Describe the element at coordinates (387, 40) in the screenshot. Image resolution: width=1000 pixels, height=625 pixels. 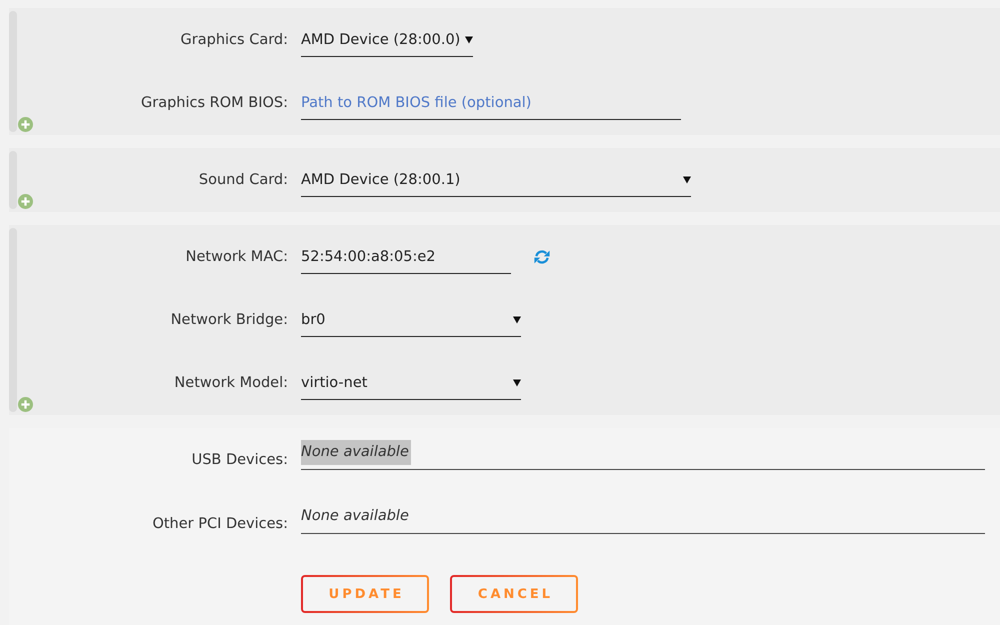
I see `dropdown: AMD Device (28:00.0)` at that location.